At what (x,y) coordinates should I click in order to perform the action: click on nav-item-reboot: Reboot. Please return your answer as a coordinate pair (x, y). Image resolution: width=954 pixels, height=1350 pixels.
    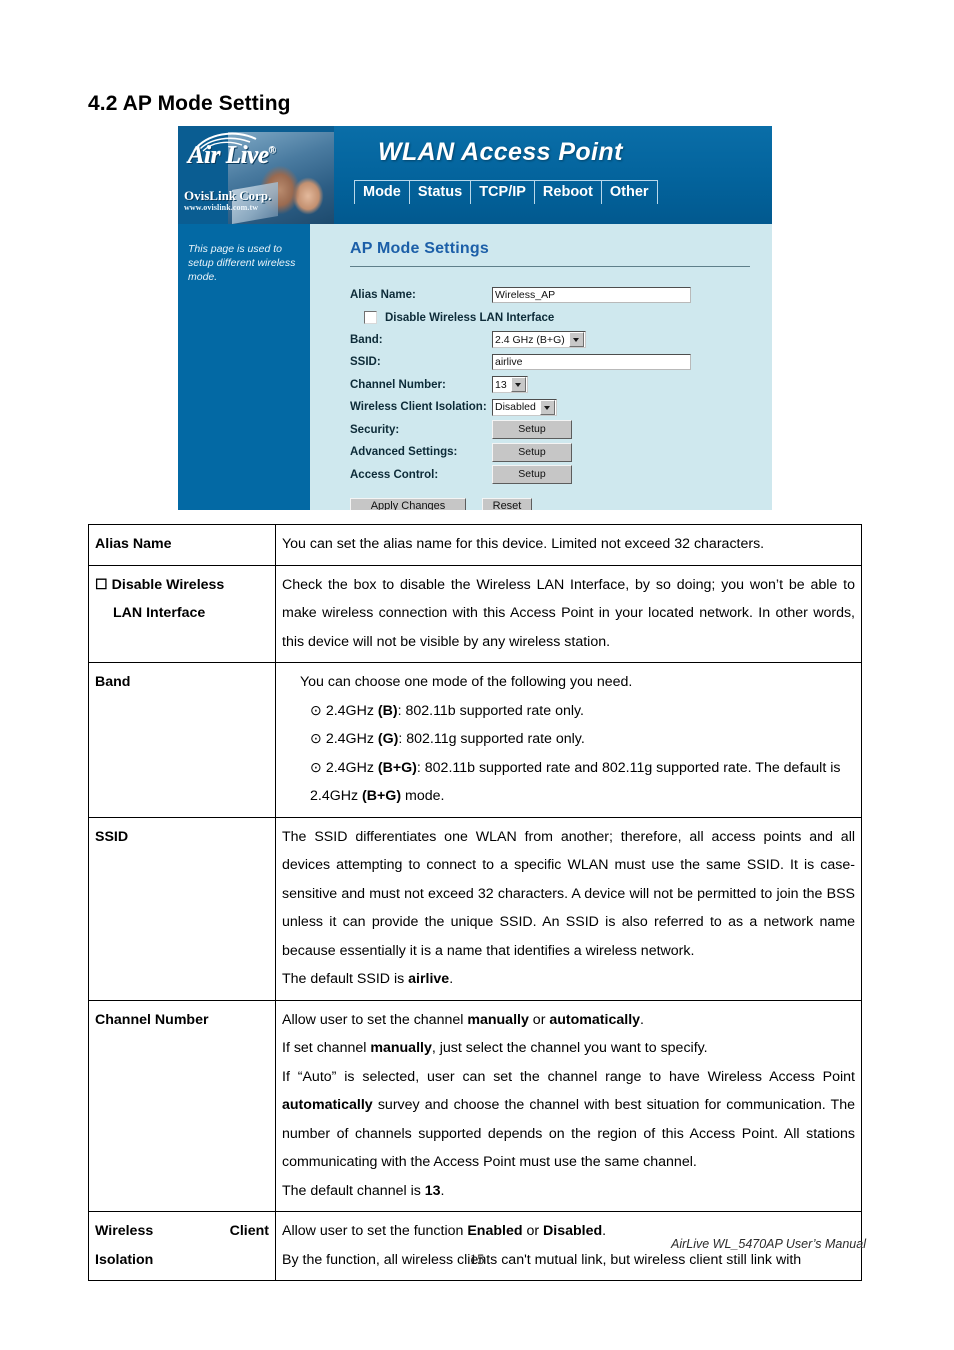
    Looking at the image, I should click on (567, 192).